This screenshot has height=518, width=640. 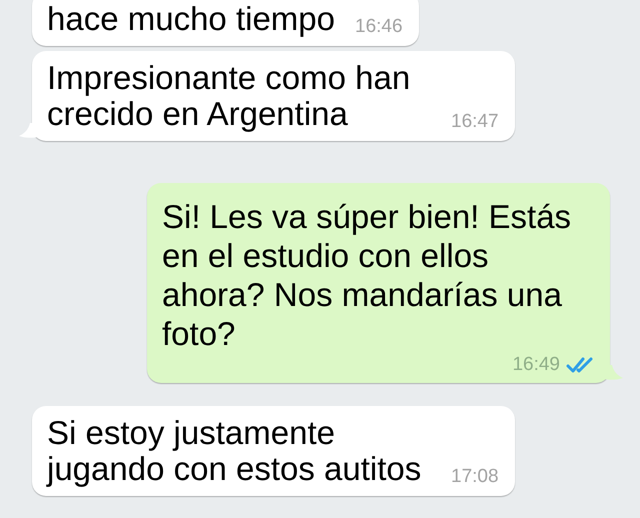 I want to click on message-time: 16:47, so click(x=475, y=122).